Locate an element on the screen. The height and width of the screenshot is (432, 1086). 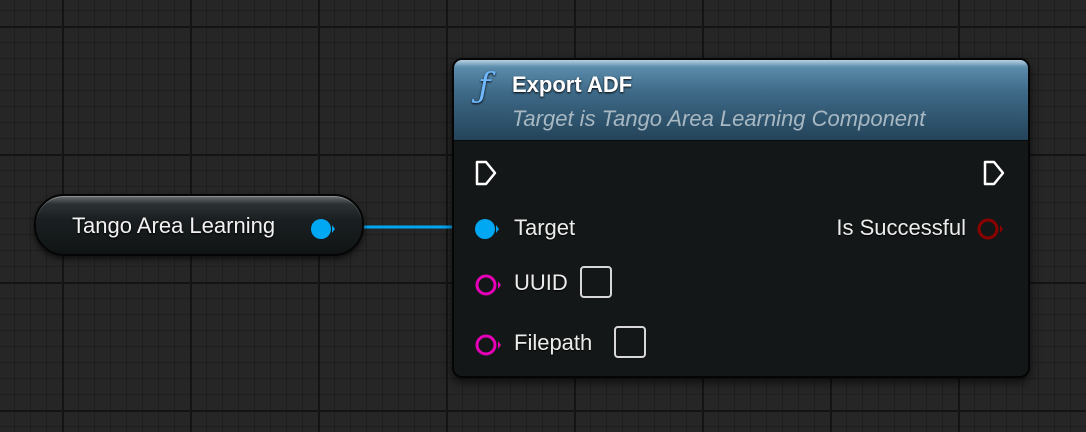
is-successful-output-pin-icon is located at coordinates (990, 229).